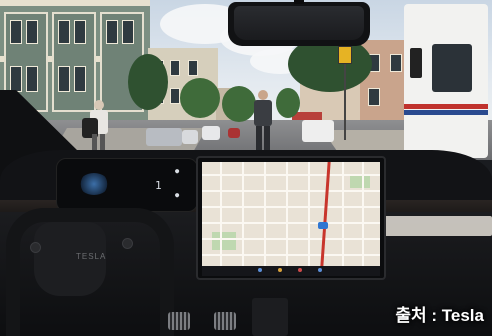 This screenshot has height=336, width=492. What do you see at coordinates (446, 81) in the screenshot?
I see `usps-mail-truck` at bounding box center [446, 81].